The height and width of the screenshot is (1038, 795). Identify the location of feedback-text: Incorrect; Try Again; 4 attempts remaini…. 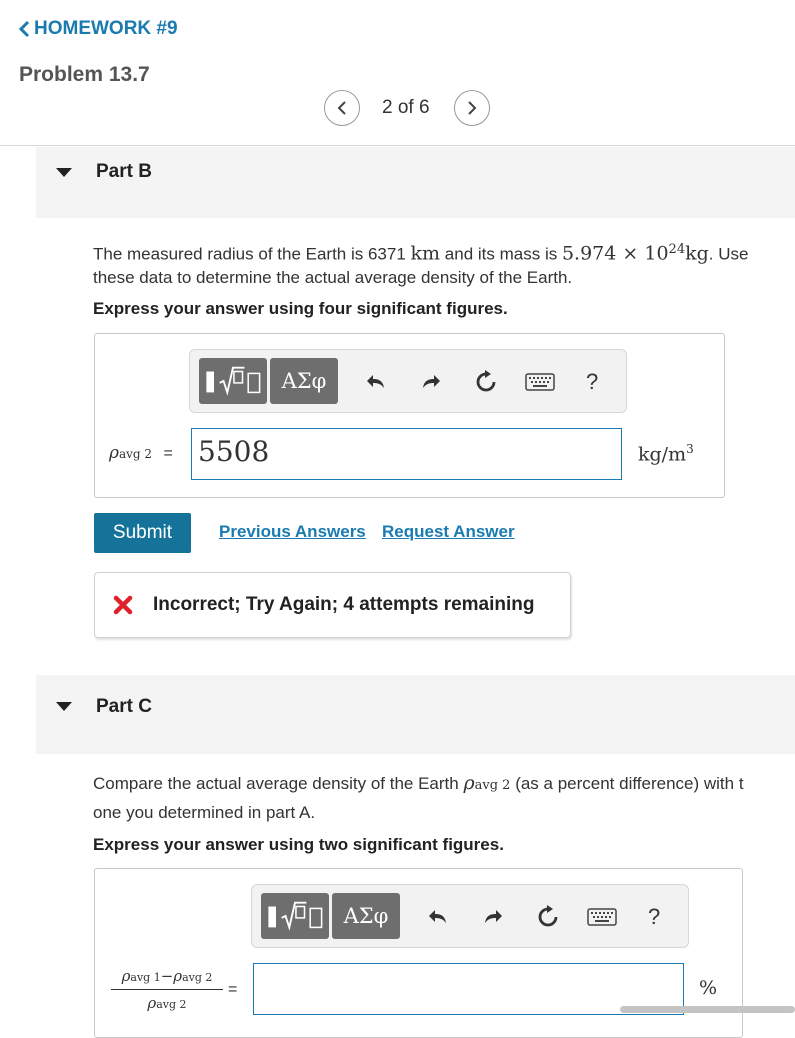
(344, 604).